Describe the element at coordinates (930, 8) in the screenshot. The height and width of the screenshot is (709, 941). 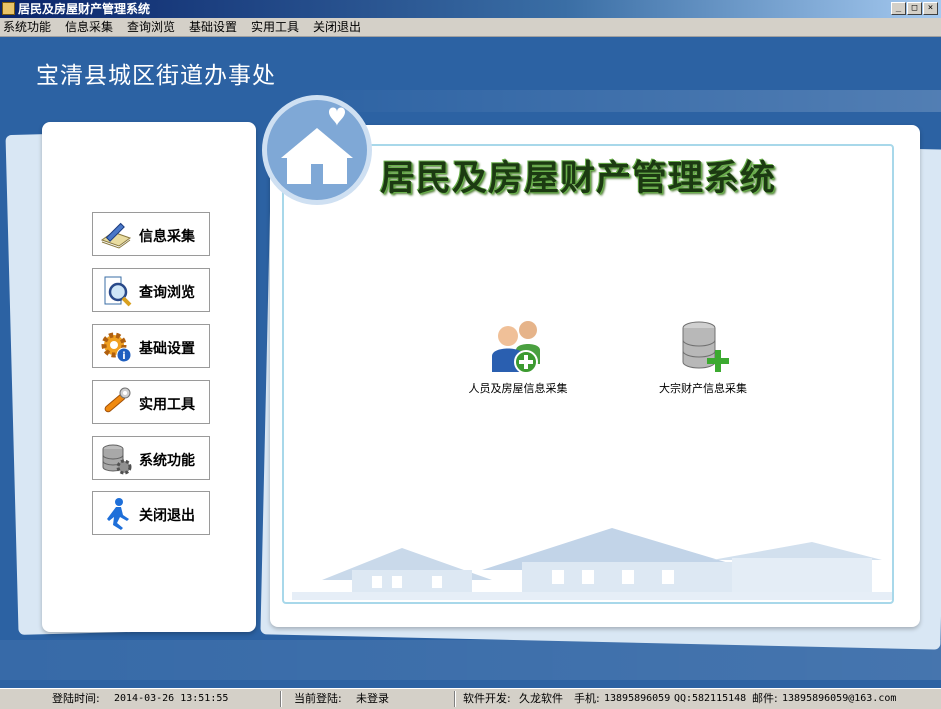
I see `close-button: ×` at that location.